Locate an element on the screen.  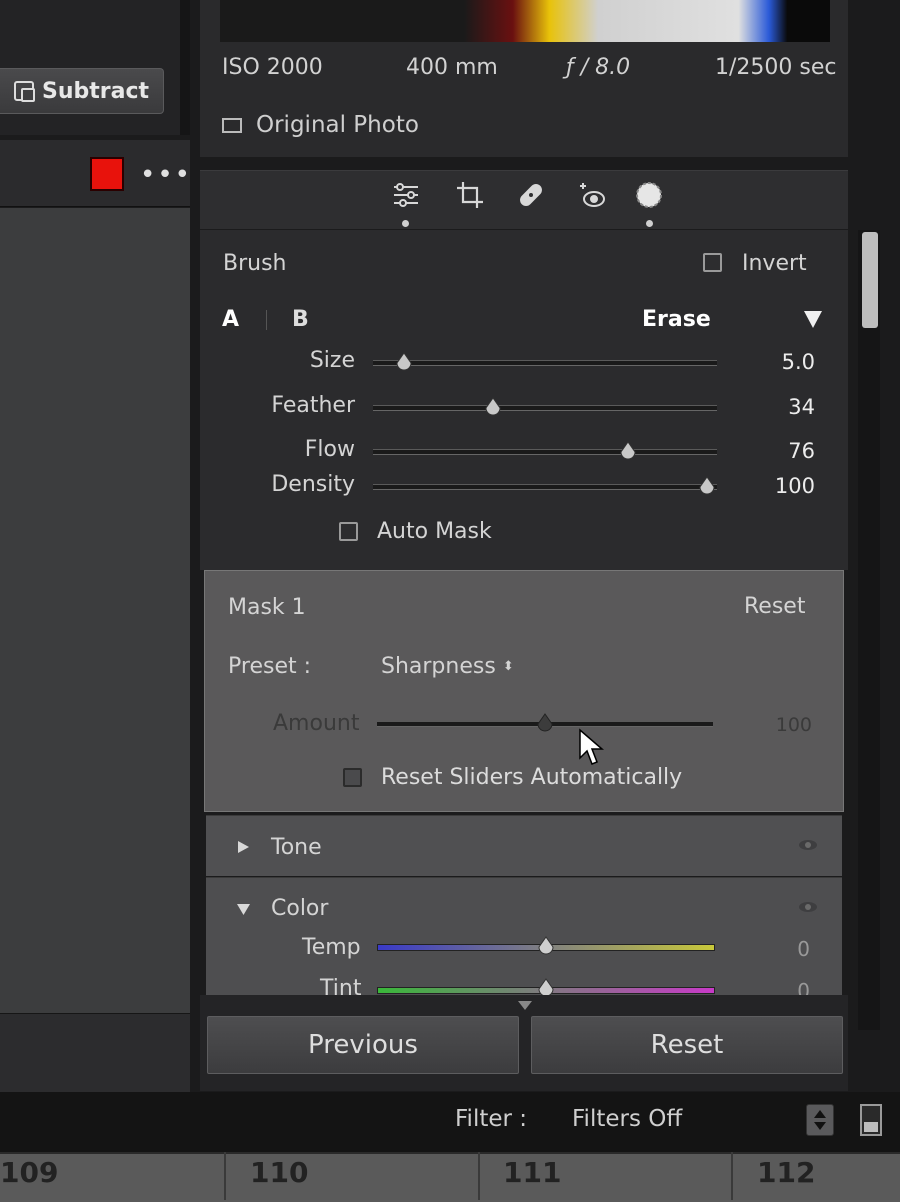
brush-slider-label: Density is located at coordinates (313, 484).